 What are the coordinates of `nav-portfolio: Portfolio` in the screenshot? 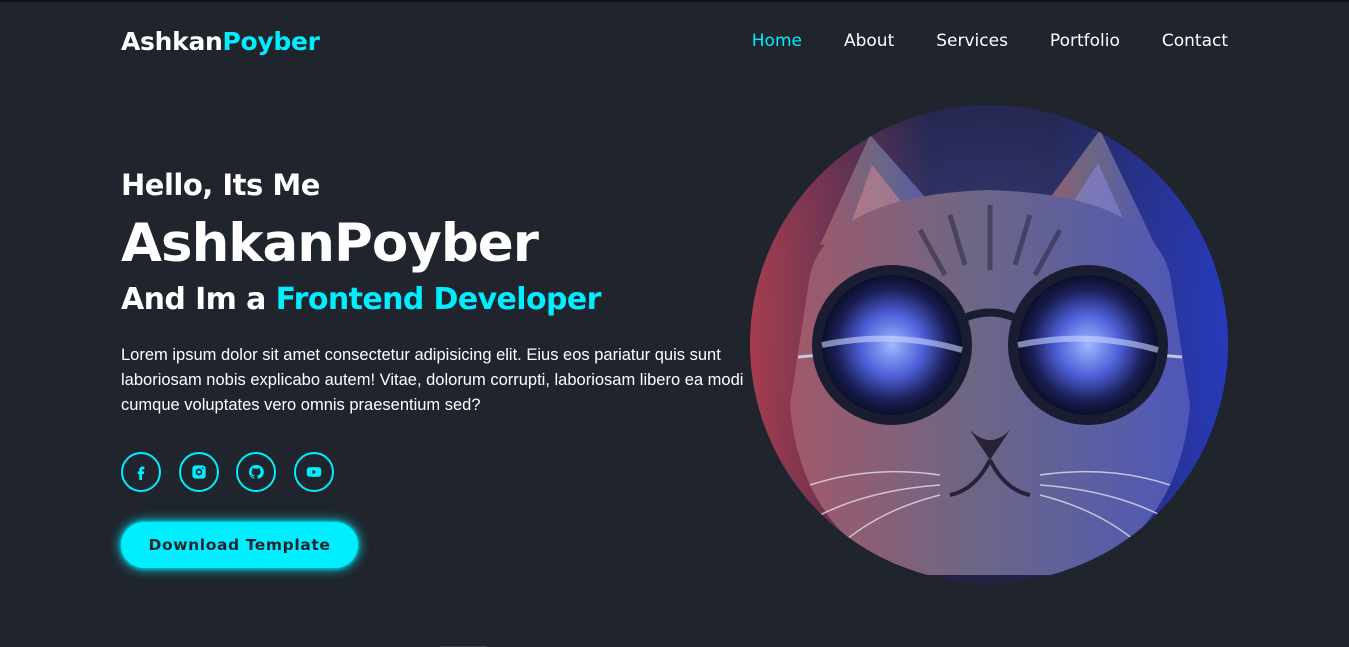 It's located at (1085, 41).